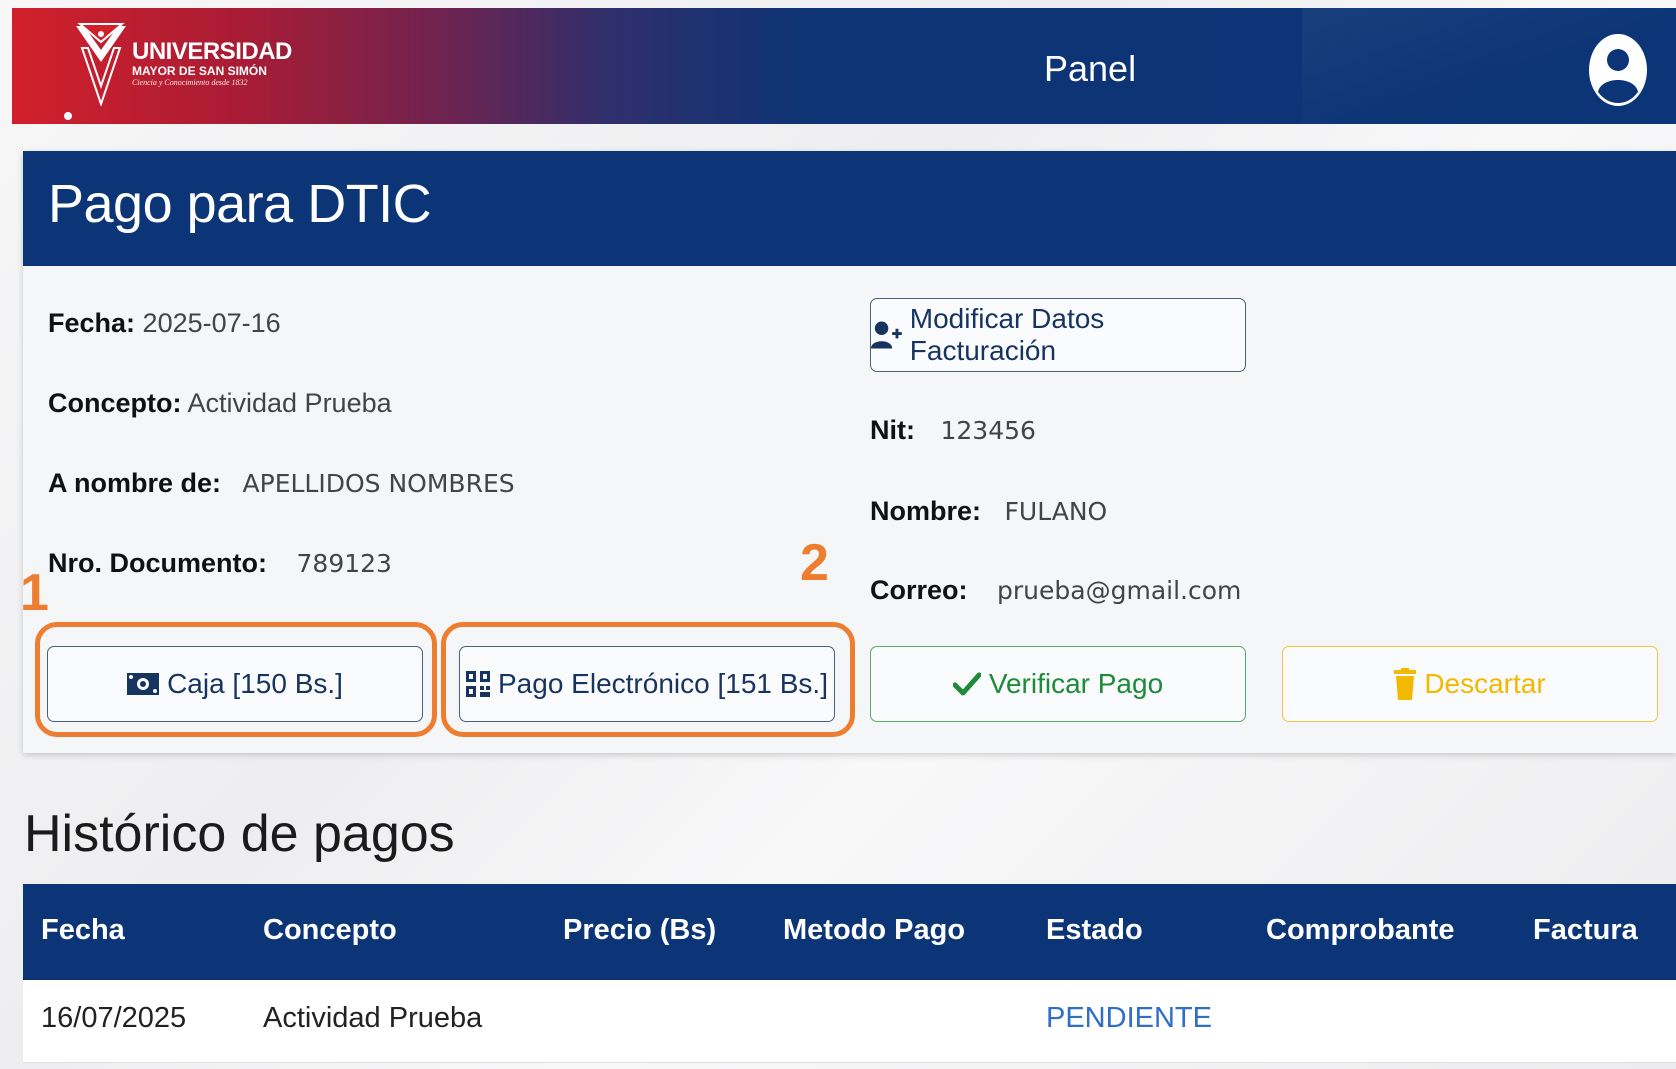 Image resolution: width=1676 pixels, height=1069 pixels. Describe the element at coordinates (373, 1018) in the screenshot. I see `cell-concepto: Actividad Prueba` at that location.